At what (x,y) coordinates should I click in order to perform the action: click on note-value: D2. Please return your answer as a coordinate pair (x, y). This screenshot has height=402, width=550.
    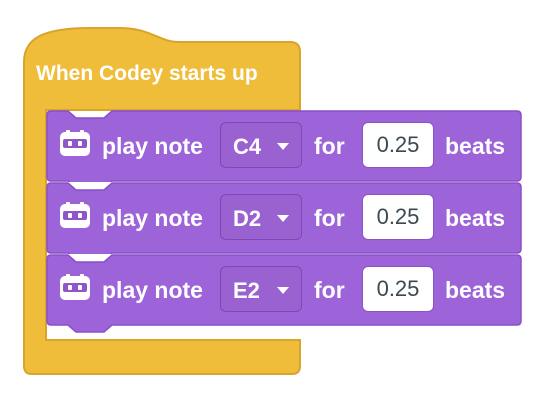
    Looking at the image, I should click on (247, 218).